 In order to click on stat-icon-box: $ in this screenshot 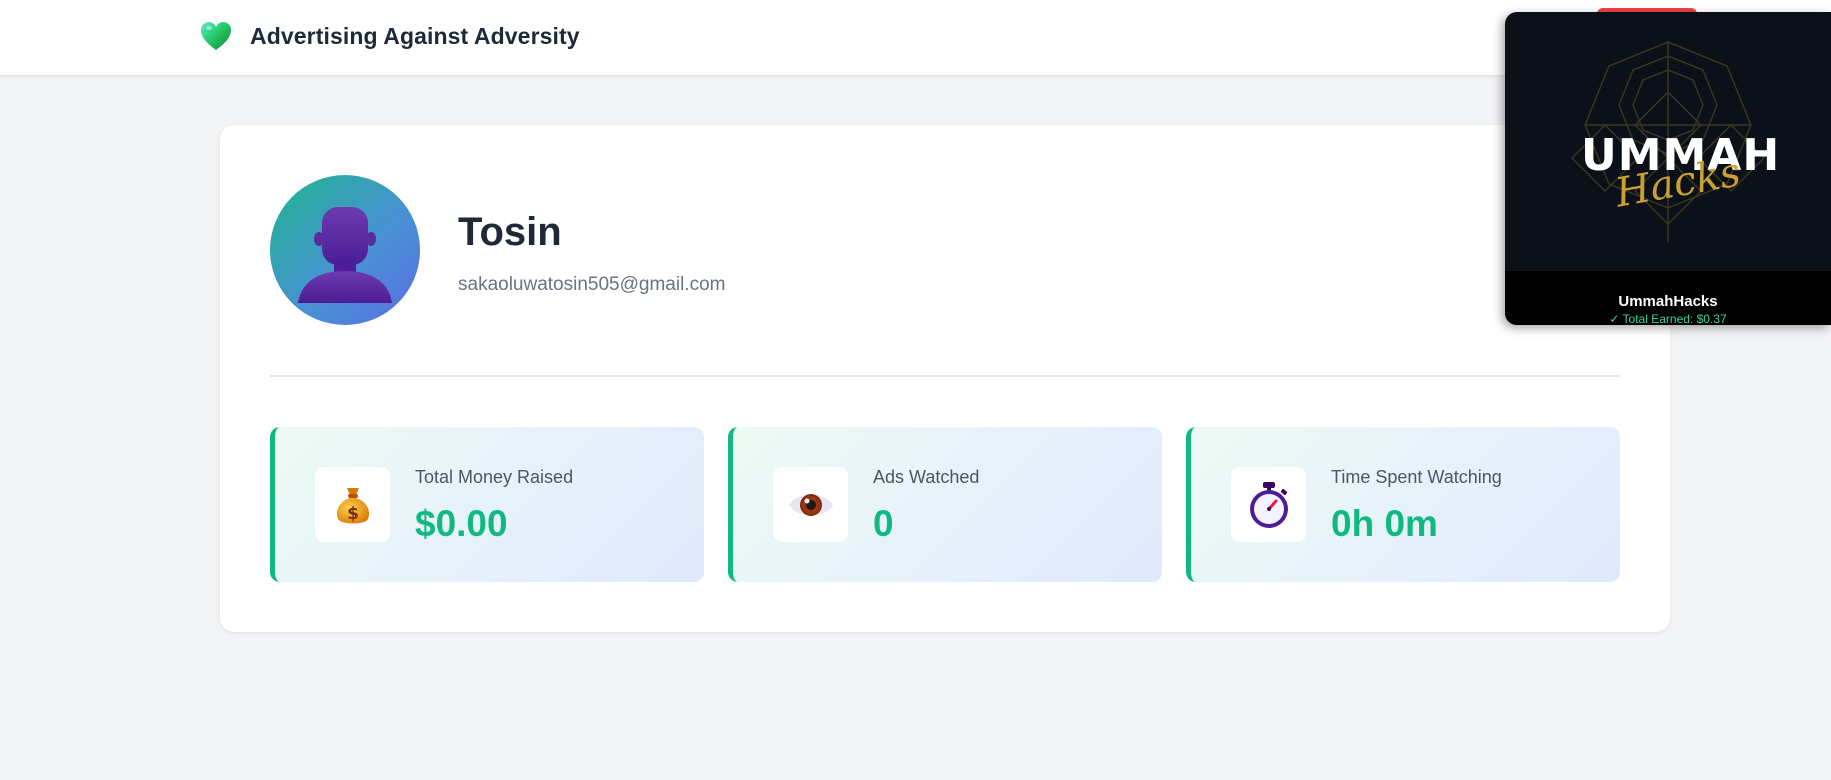, I will do `click(352, 504)`.